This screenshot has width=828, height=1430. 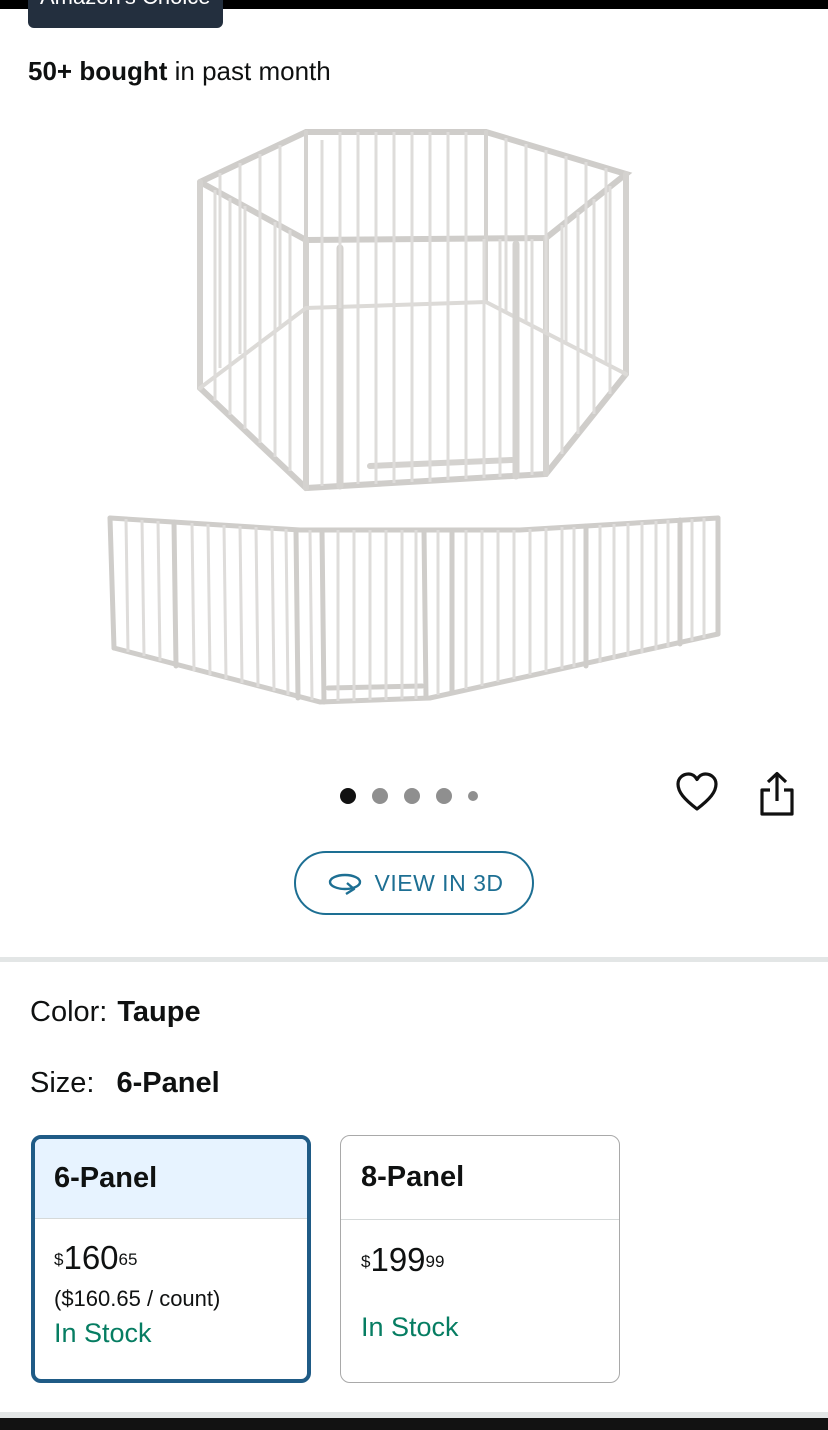 What do you see at coordinates (69, 1012) in the screenshot?
I see `color-label: Color:` at bounding box center [69, 1012].